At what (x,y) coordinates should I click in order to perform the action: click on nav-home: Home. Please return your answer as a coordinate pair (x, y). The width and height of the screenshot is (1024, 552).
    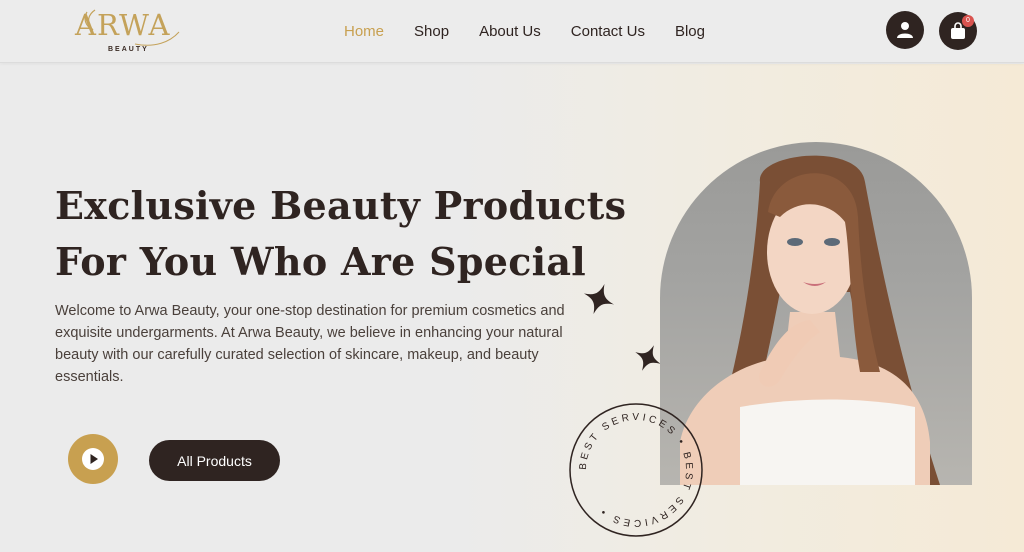
    Looking at the image, I should click on (364, 31).